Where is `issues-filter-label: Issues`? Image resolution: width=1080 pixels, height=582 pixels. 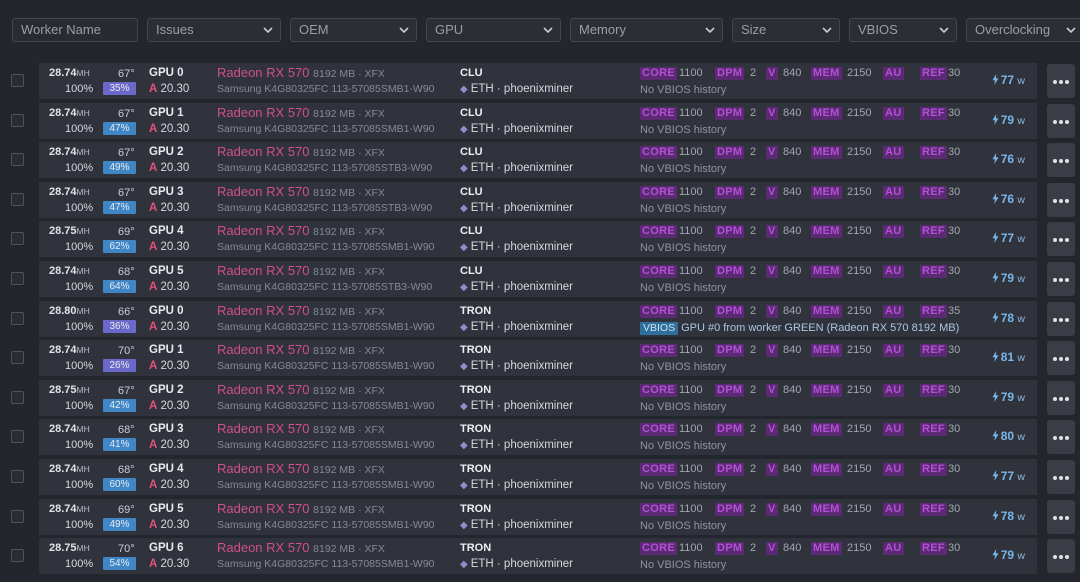
issues-filter-label: Issues is located at coordinates (175, 29).